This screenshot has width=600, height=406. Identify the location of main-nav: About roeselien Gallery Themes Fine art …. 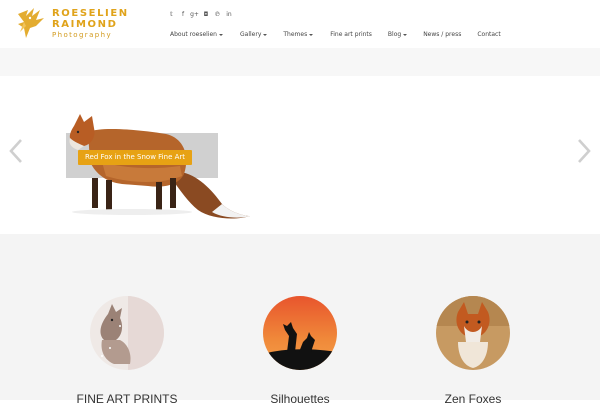
(335, 35).